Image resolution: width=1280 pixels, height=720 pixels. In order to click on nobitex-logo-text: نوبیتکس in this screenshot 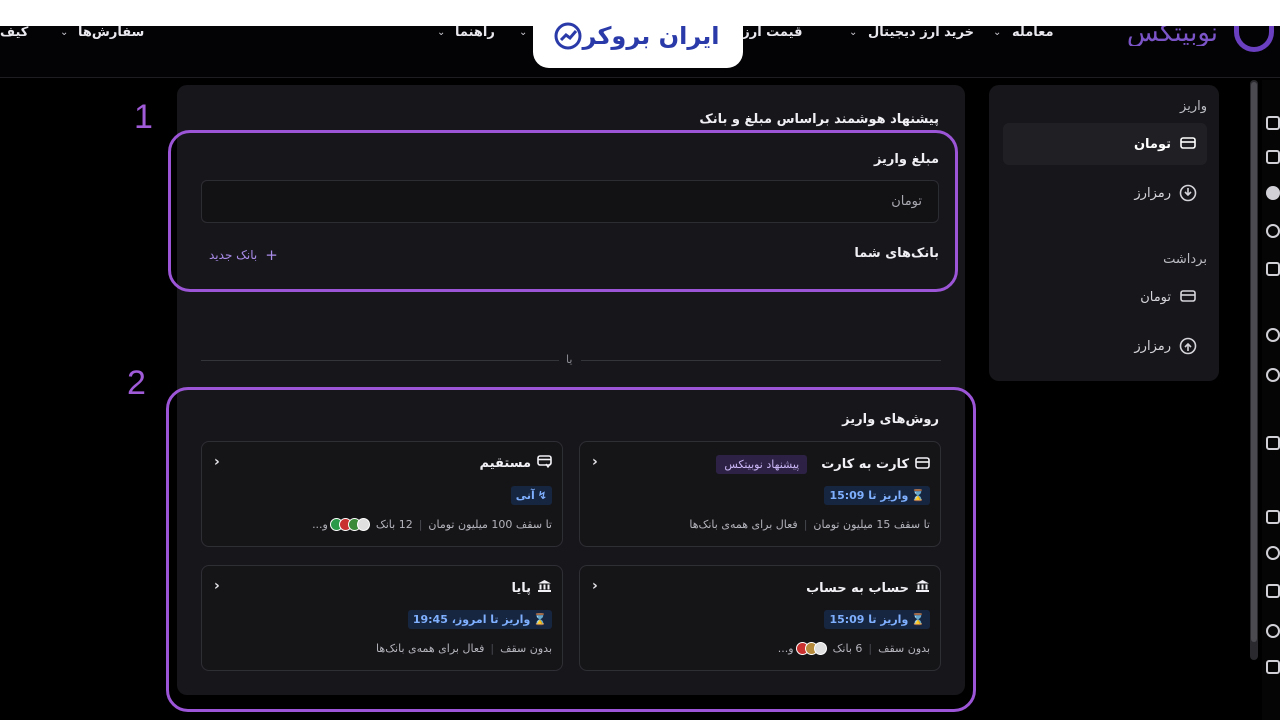, I will do `click(1172, 36)`.